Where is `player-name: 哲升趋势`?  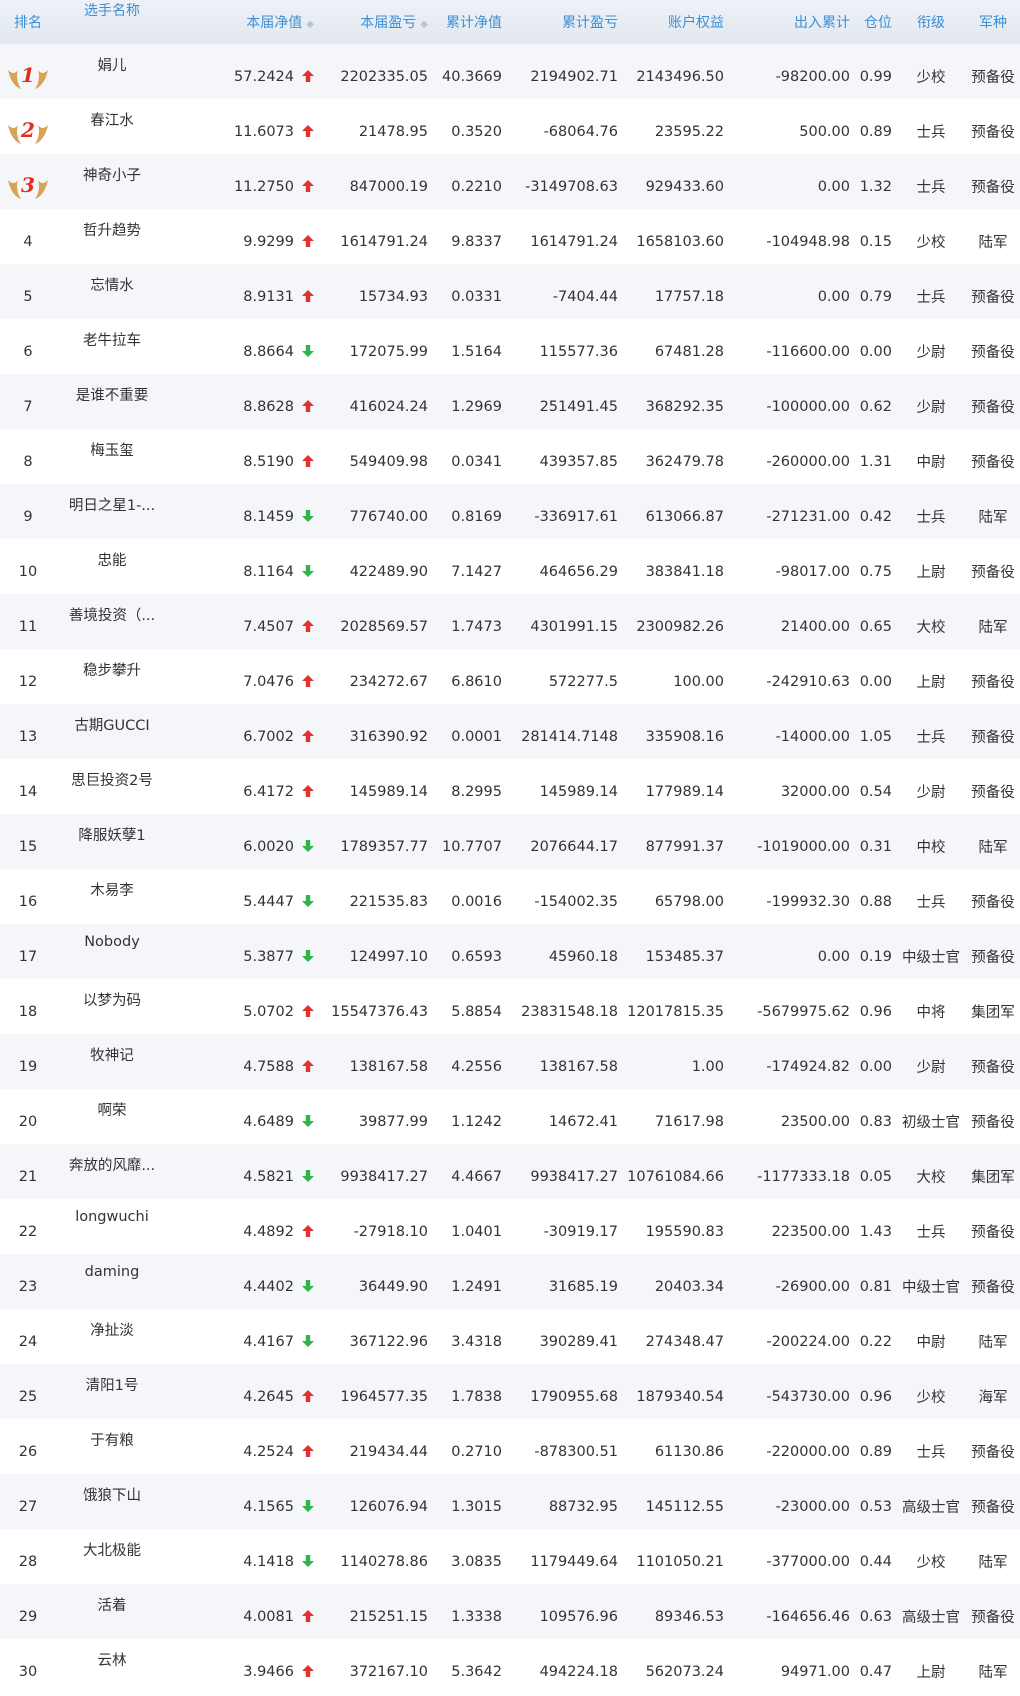 player-name: 哲升趋势 is located at coordinates (112, 236).